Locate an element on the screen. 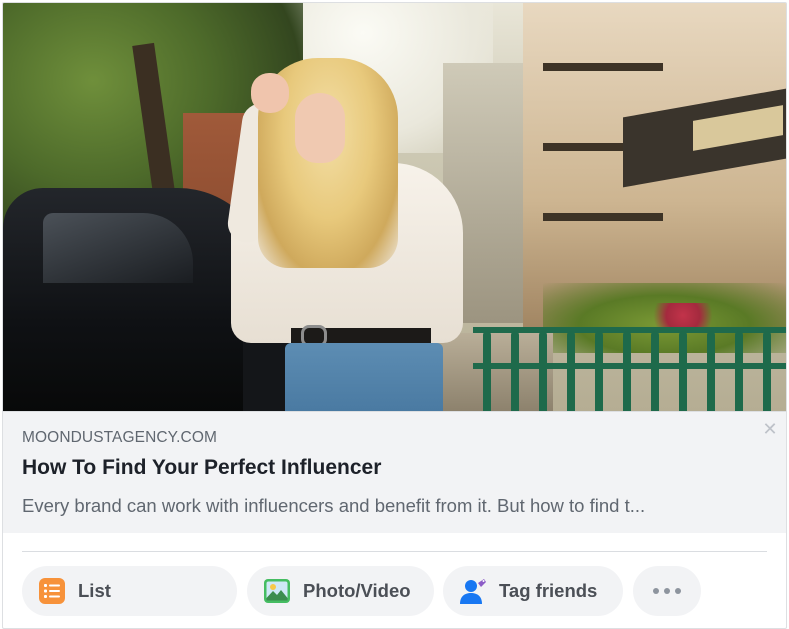  more-icon is located at coordinates (667, 591).